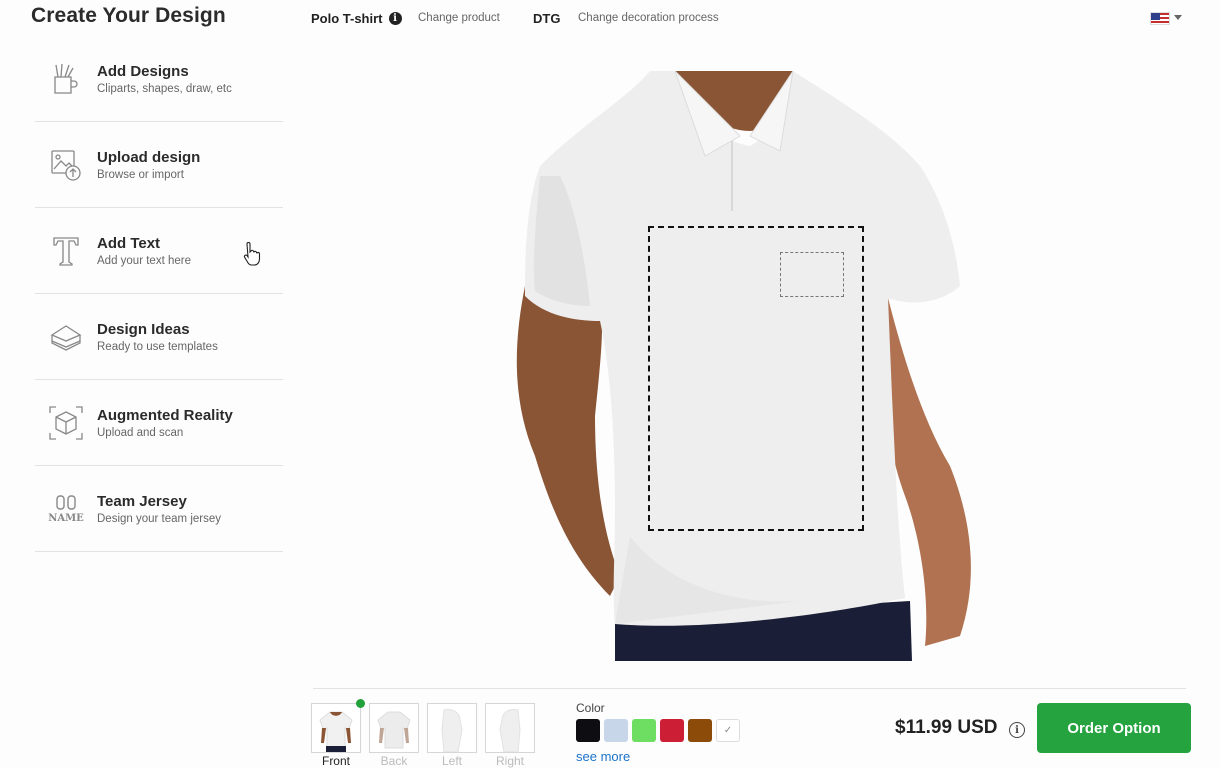  What do you see at coordinates (165, 415) in the screenshot?
I see `sidebar-item-title: Augmented Reality` at bounding box center [165, 415].